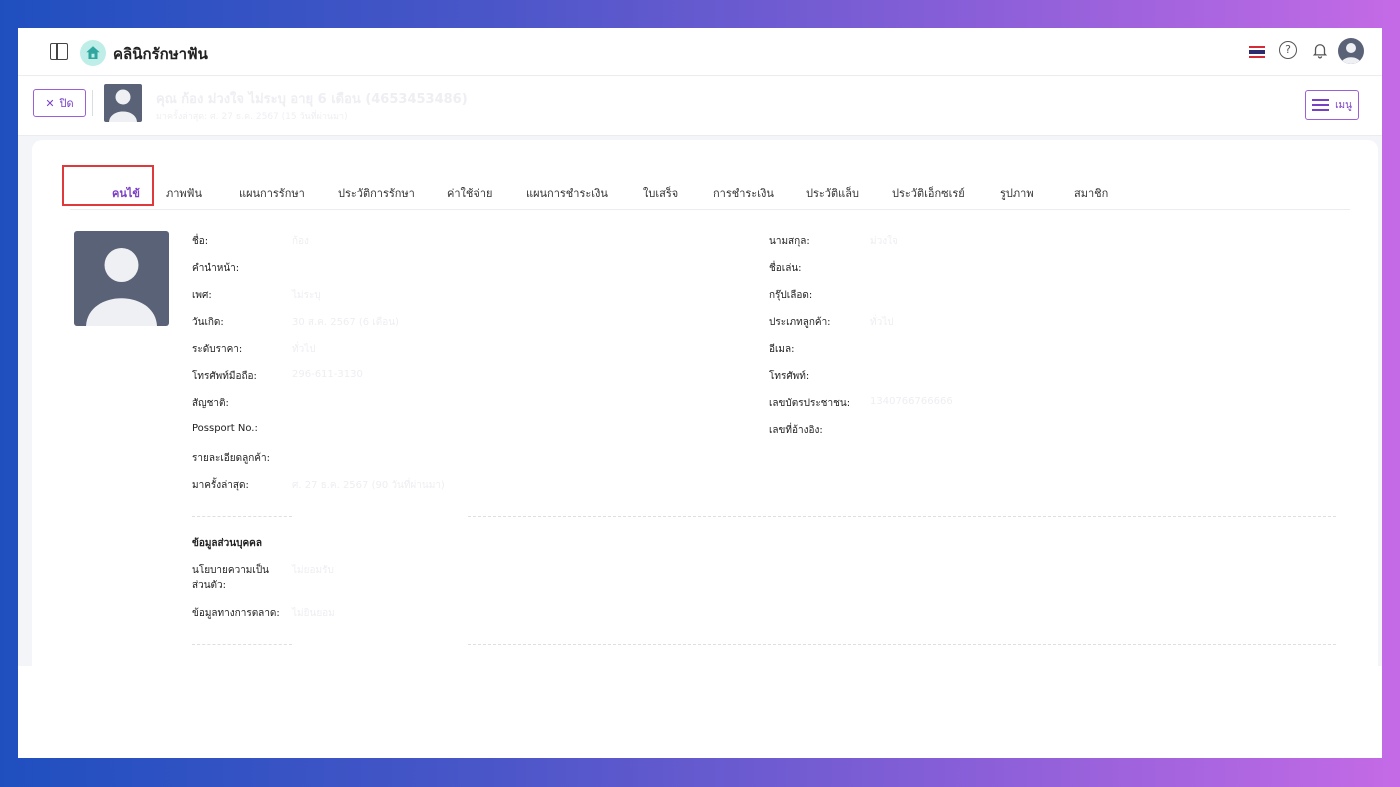 This screenshot has height=787, width=1400. Describe the element at coordinates (1321, 105) in the screenshot. I see `hamburger-icon` at that location.